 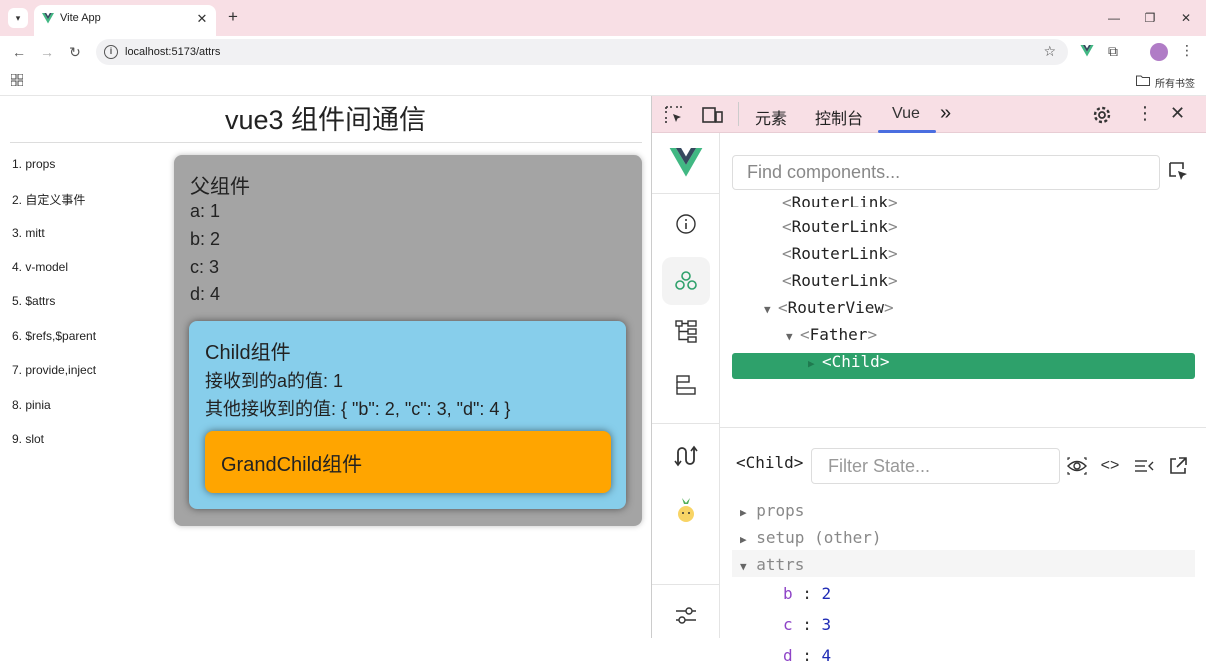 What do you see at coordinates (906, 114) in the screenshot?
I see `tab-vue: Vue` at bounding box center [906, 114].